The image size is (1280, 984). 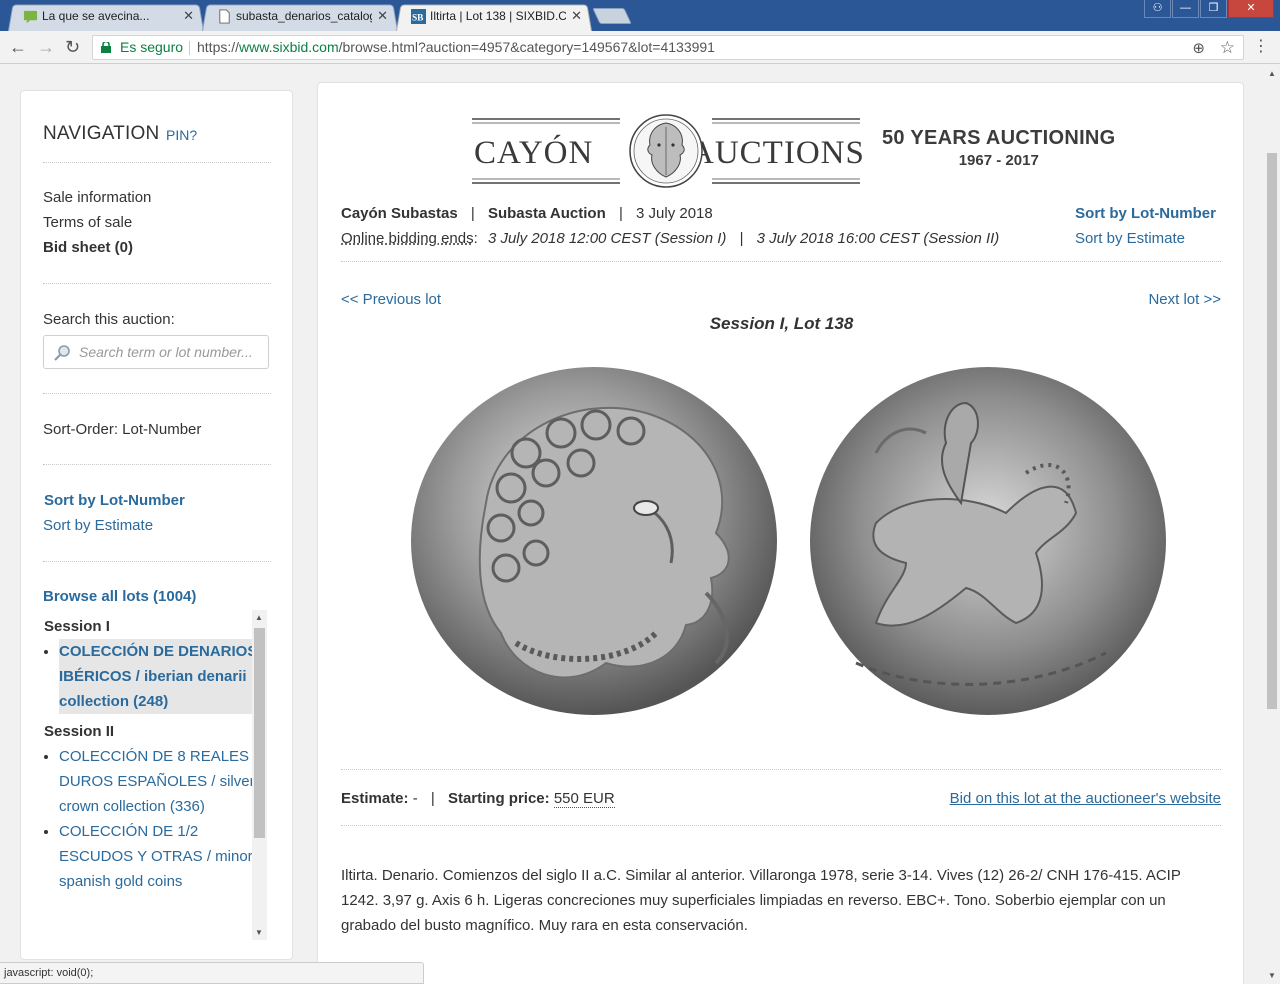 I want to click on maximize-icon: ❐, so click(x=1213, y=9).